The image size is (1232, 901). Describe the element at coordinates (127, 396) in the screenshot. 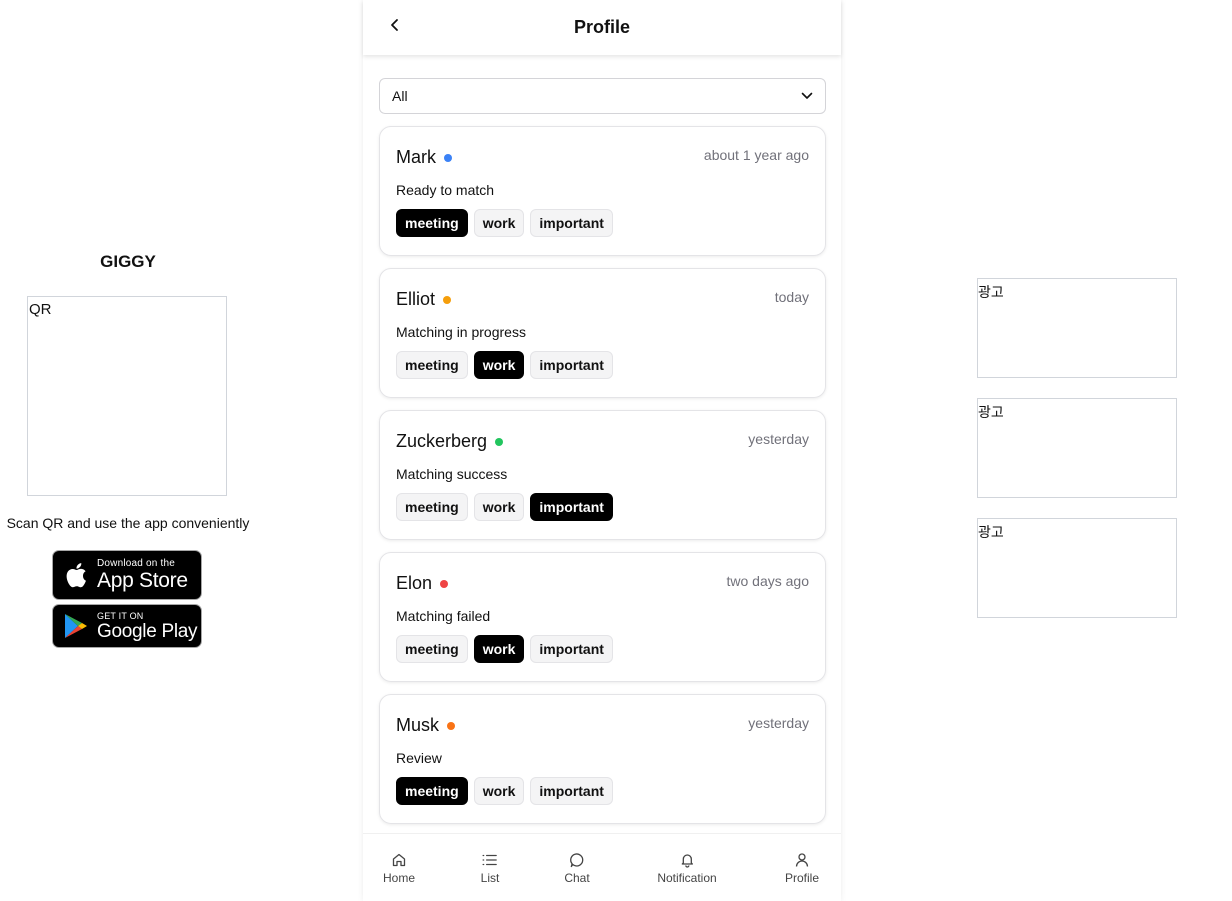

I see `qr-code: QR` at that location.